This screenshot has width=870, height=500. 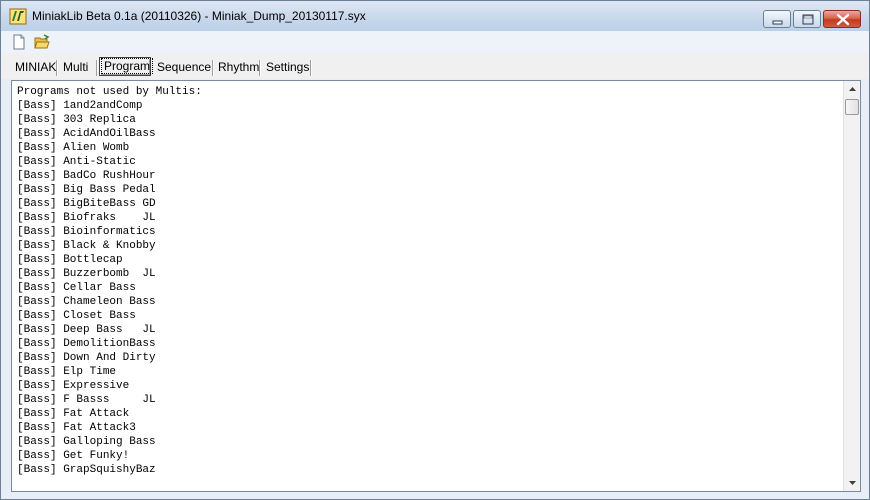 I want to click on tab-miniak: MINIAK, so click(x=34, y=67).